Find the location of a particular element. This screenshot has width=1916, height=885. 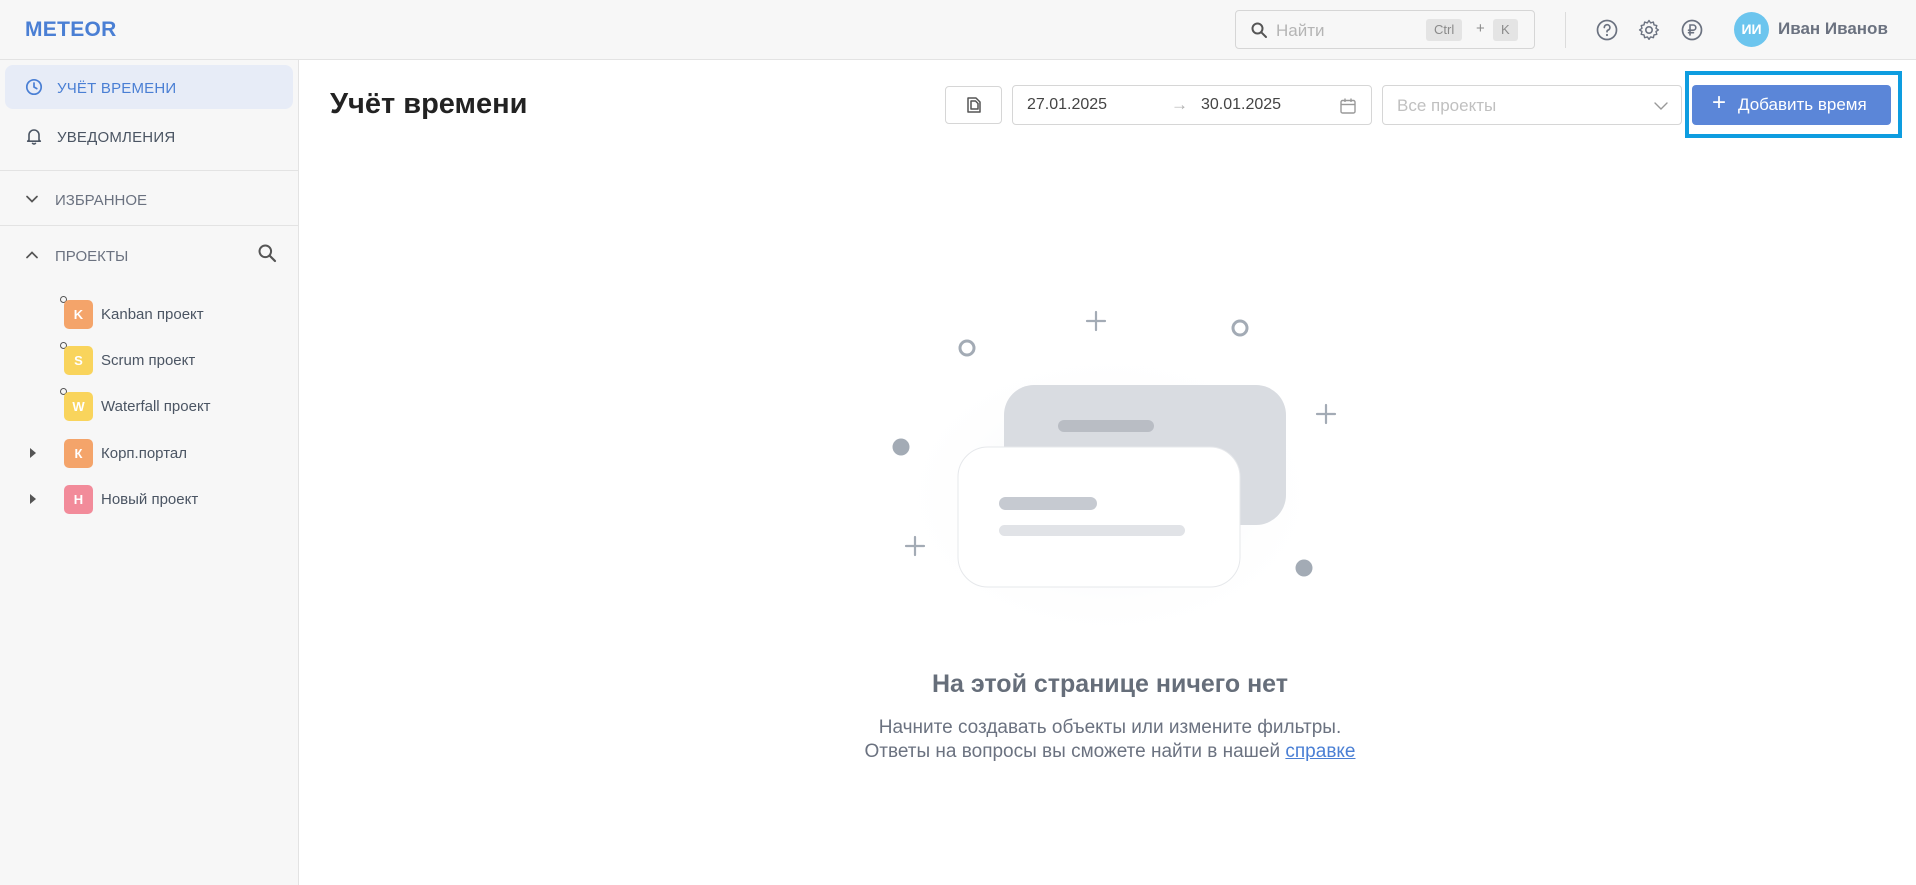

shortcut-ctrl: Ctrl is located at coordinates (1444, 30).